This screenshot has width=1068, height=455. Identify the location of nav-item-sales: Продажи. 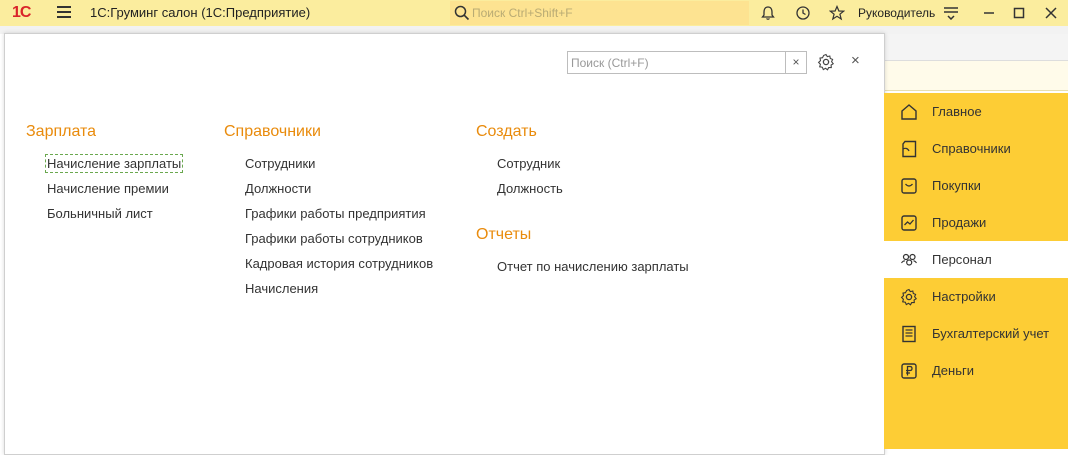
(976, 222).